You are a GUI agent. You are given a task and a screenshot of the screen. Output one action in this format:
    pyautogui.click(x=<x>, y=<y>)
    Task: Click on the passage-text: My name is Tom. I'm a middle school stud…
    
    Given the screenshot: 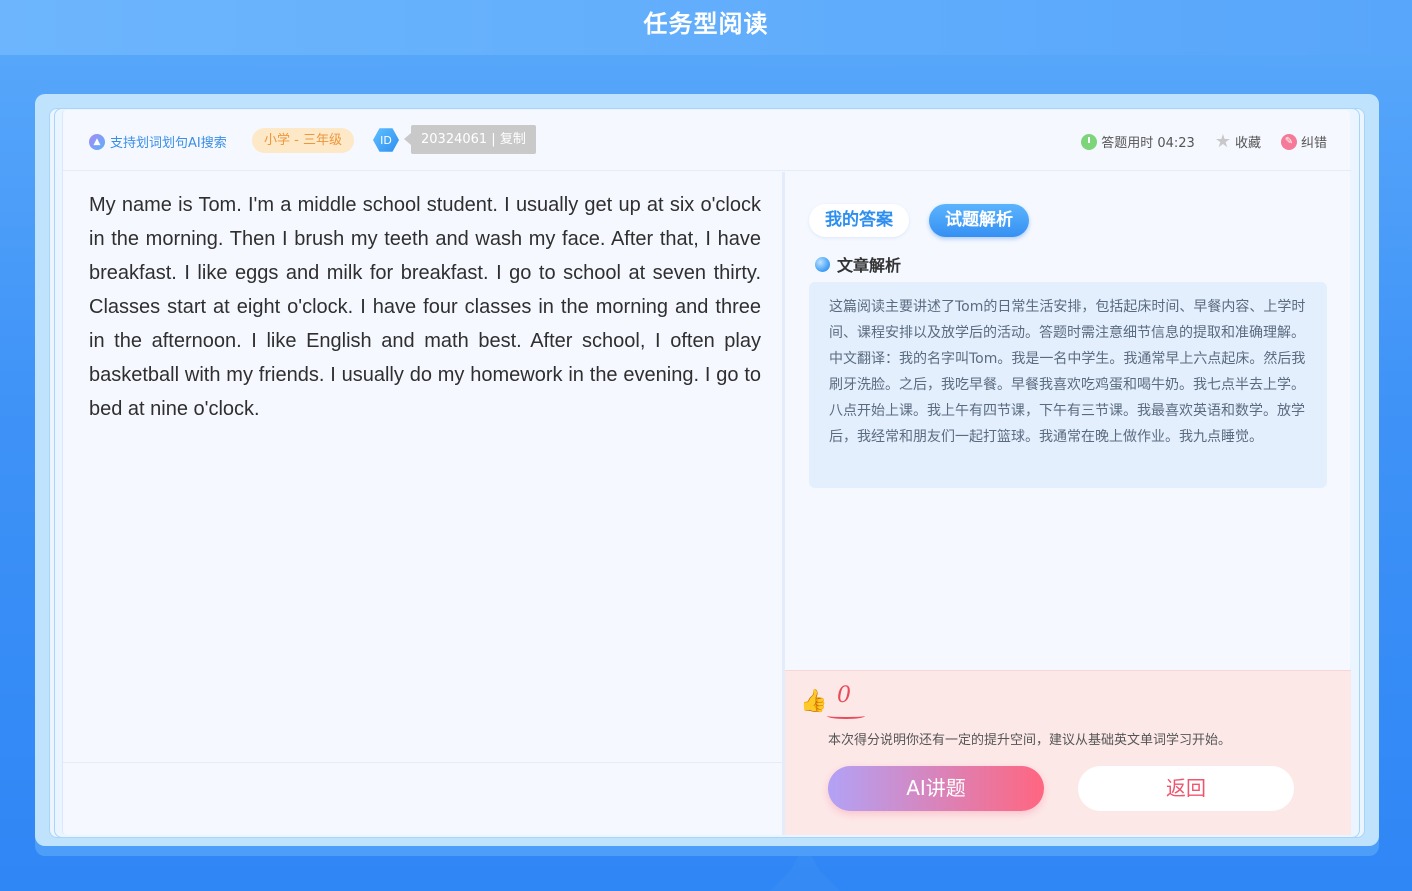 What is the action you would take?
    pyautogui.click(x=425, y=307)
    